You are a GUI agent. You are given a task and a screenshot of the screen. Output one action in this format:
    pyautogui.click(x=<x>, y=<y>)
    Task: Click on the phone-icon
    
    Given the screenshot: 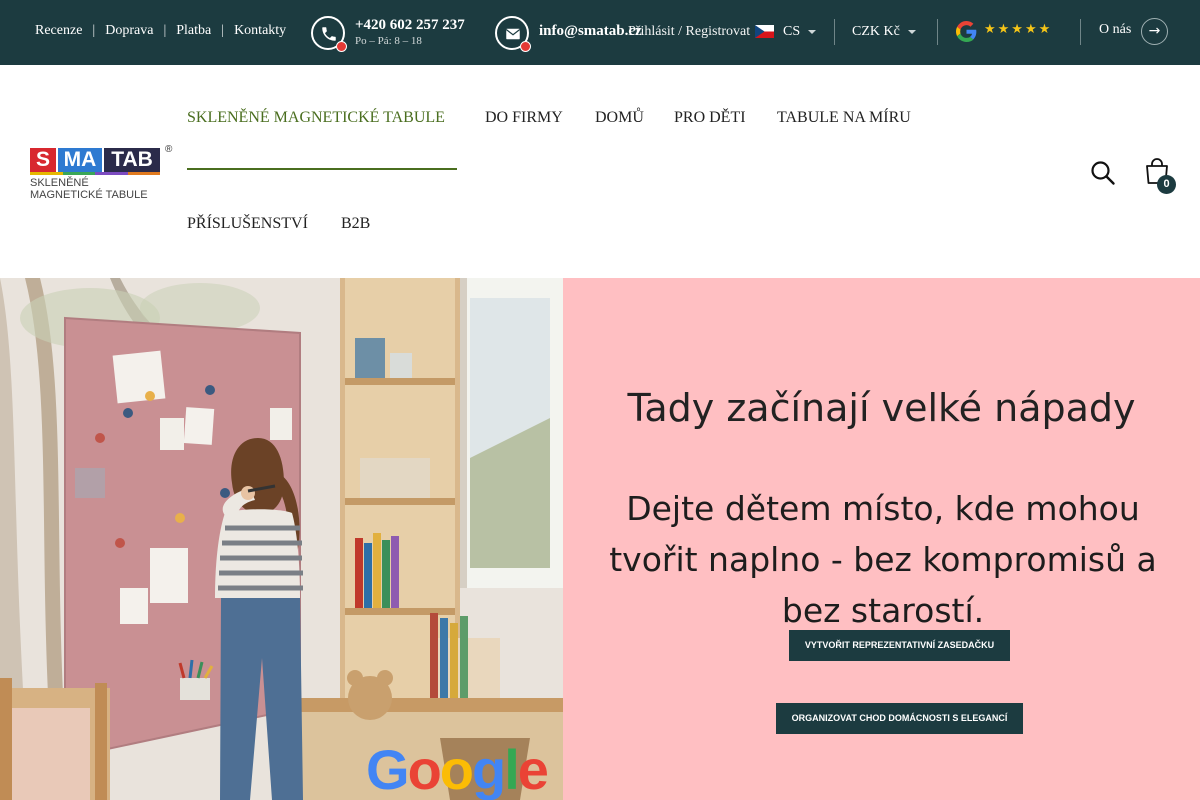 What is the action you would take?
    pyautogui.click(x=329, y=34)
    